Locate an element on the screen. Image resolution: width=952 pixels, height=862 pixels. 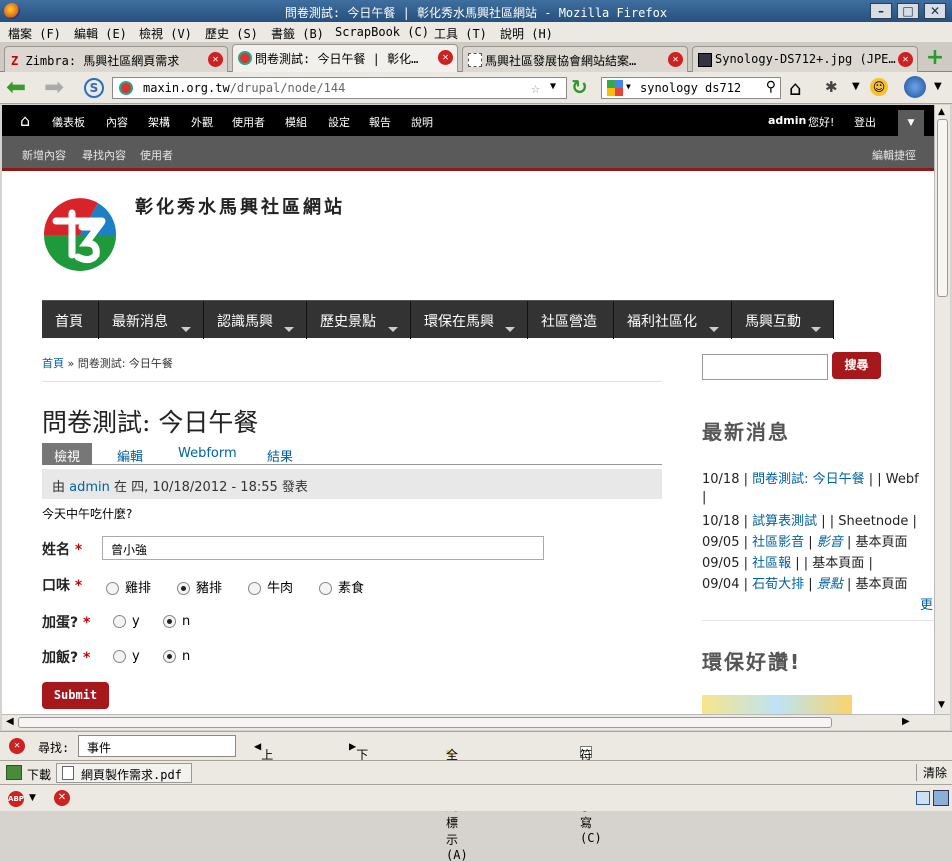
toolbar-modules: 模組 is located at coordinates (296, 122).